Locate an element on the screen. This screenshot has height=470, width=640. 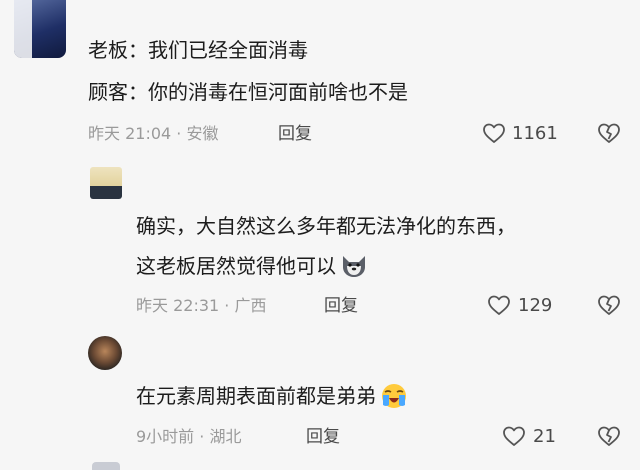
dog-face-emoji-icon is located at coordinates (354, 266).